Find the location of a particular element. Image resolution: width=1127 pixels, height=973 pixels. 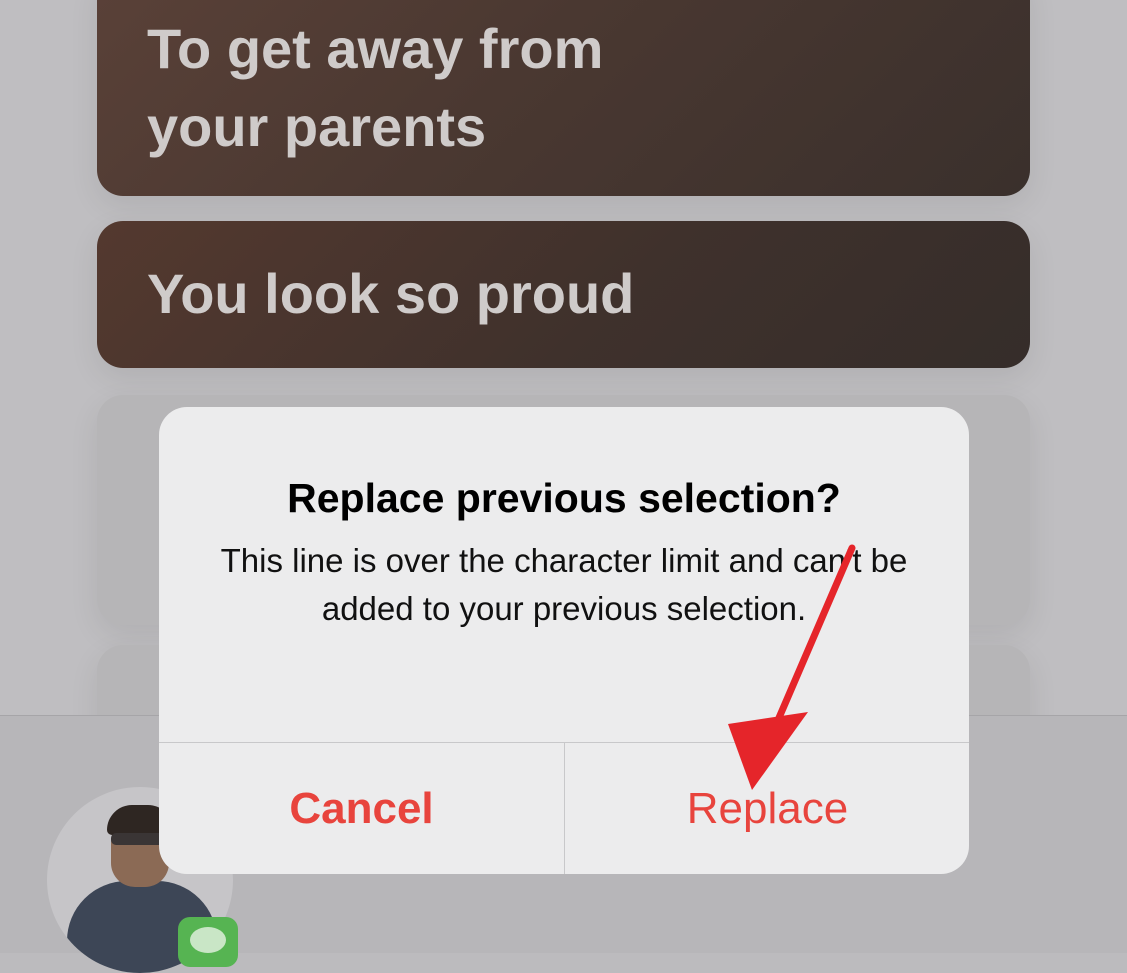

chat-bubble-icon is located at coordinates (208, 940).